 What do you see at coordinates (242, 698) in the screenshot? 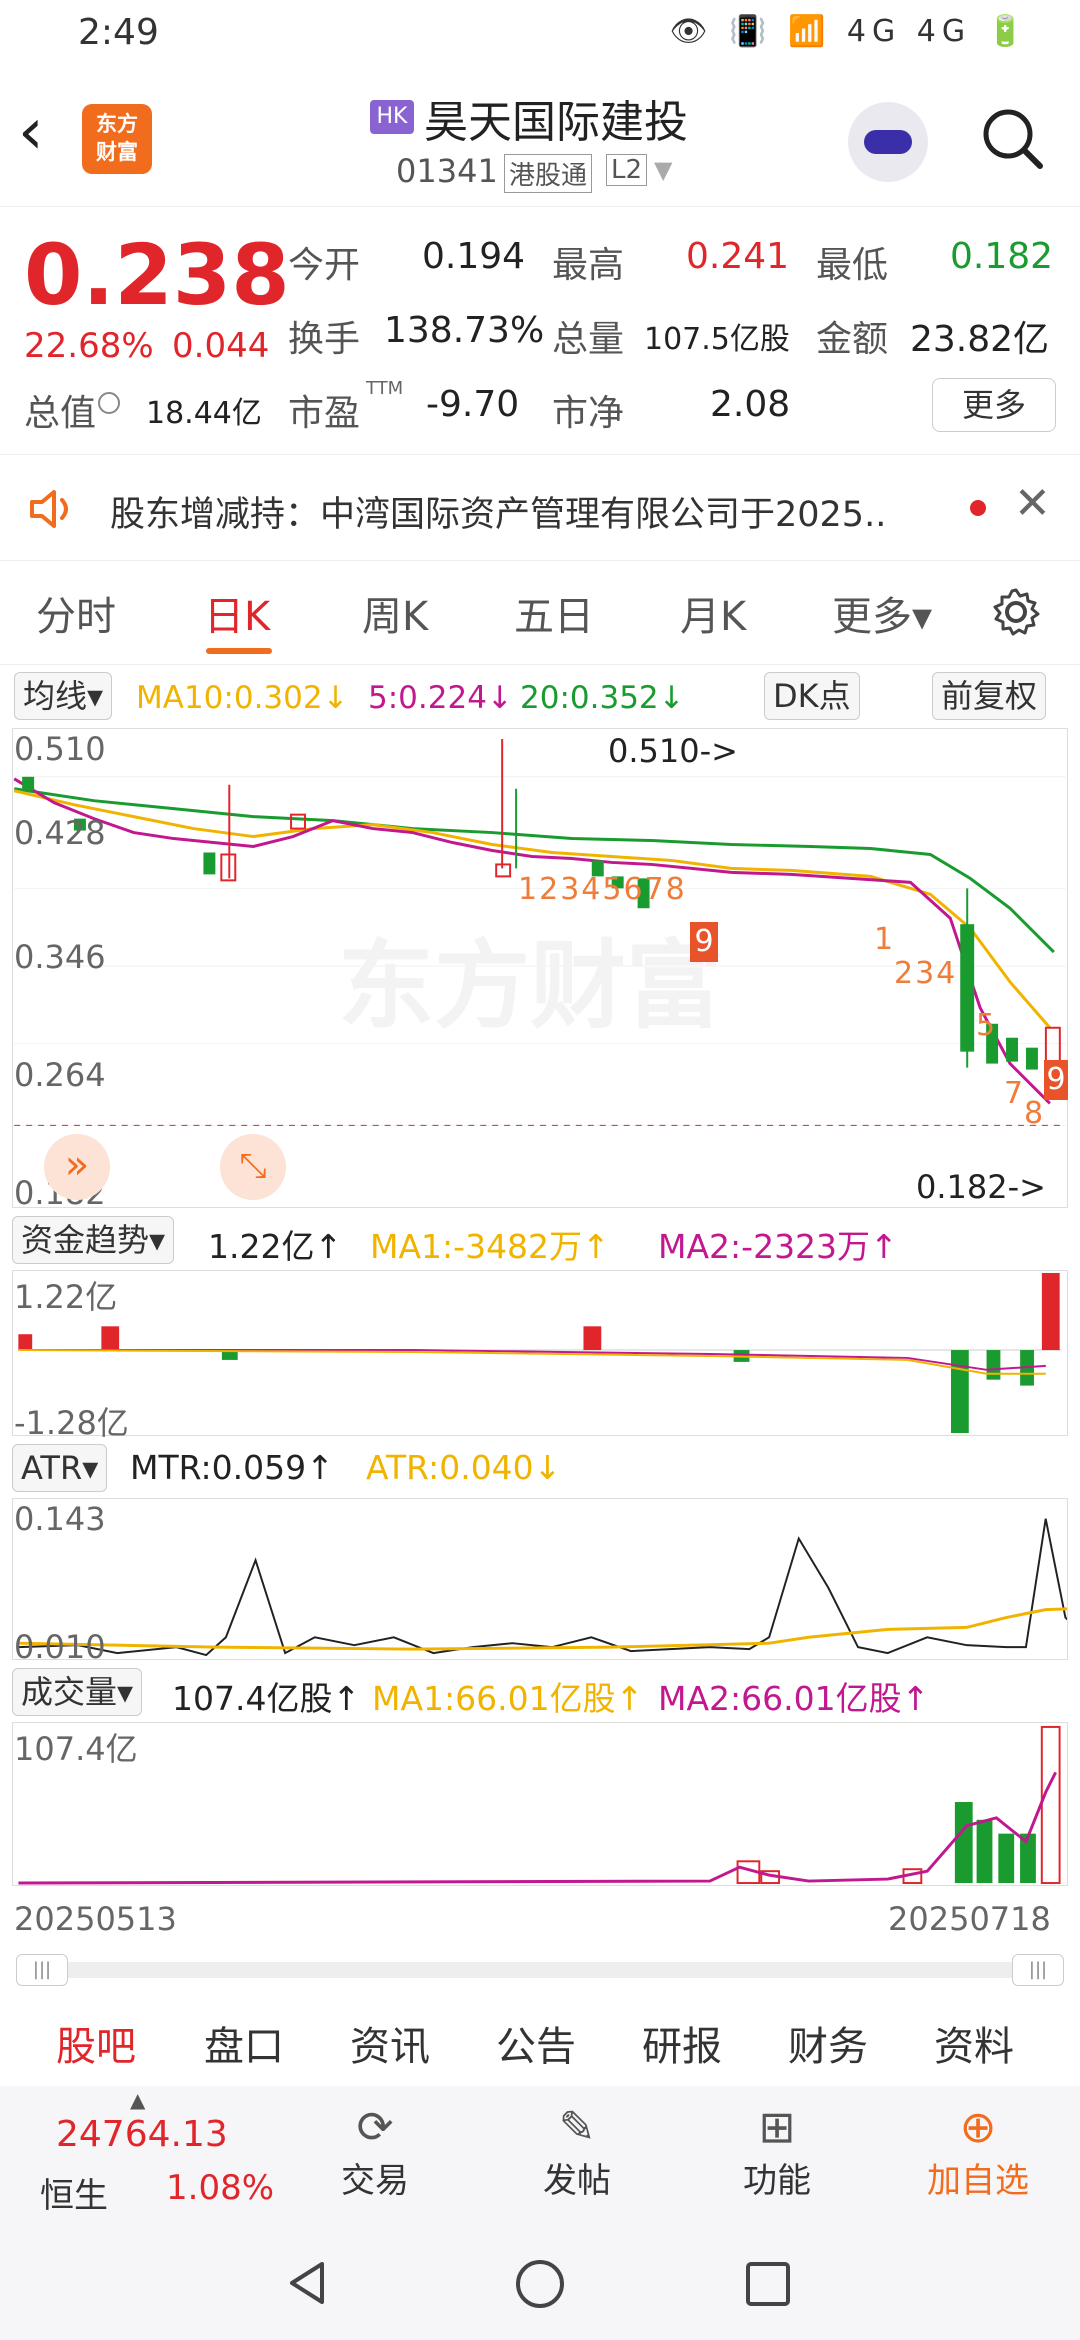
I see `ma10-value: MA10:0.302↓` at bounding box center [242, 698].